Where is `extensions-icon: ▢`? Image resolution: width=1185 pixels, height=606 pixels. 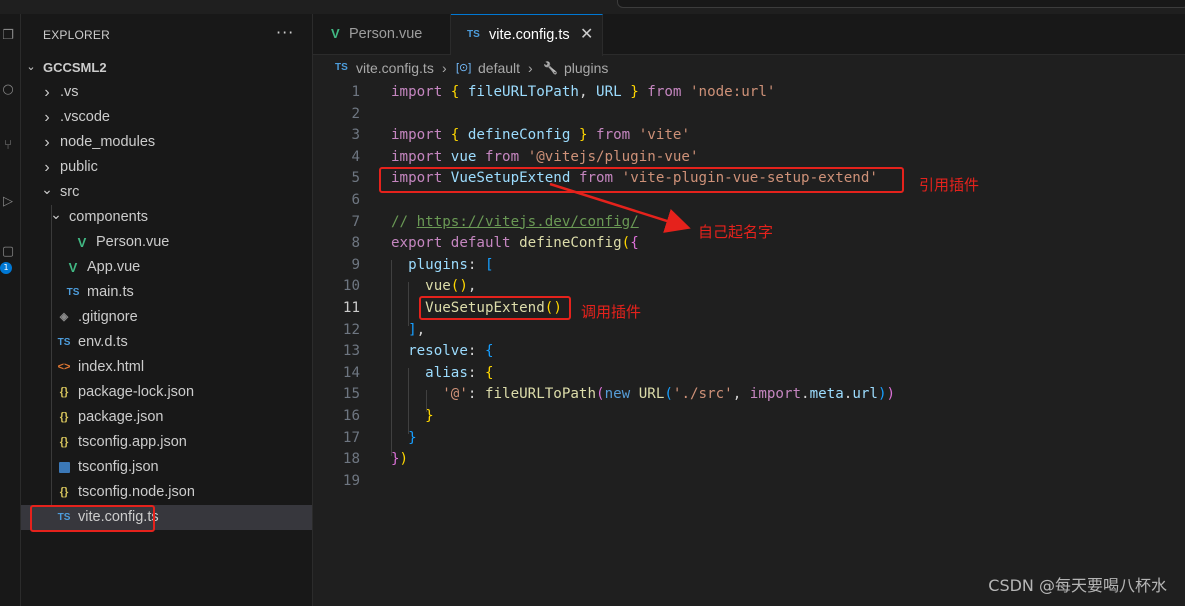
extensions-icon: ▢ is located at coordinates (8, 252).